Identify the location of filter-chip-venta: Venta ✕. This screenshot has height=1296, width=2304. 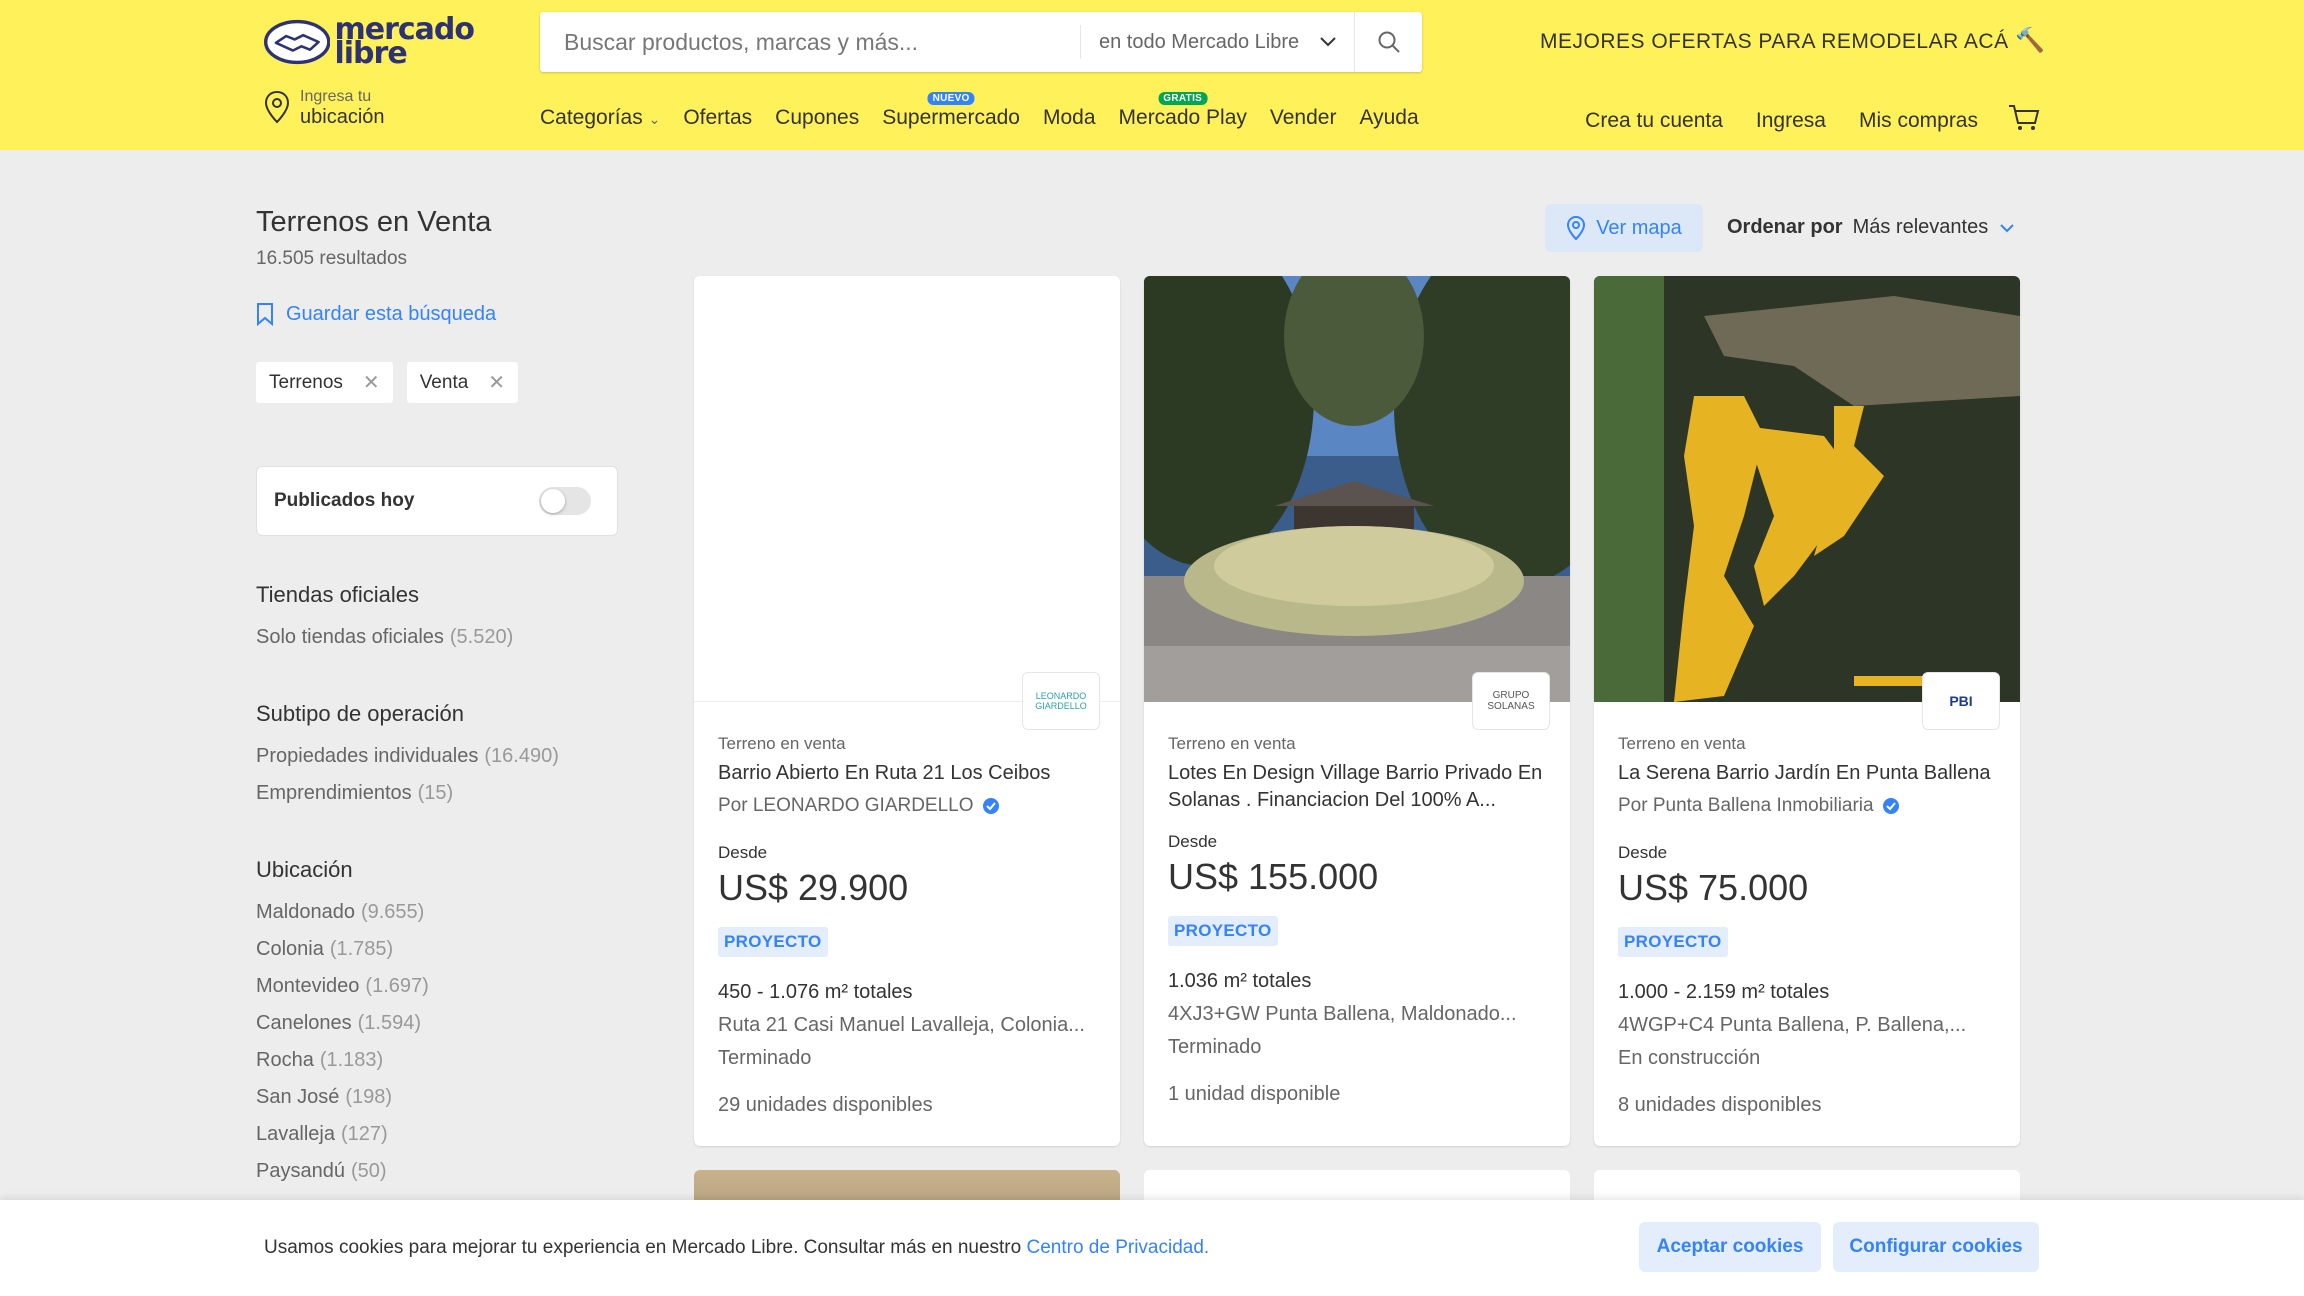
(462, 382).